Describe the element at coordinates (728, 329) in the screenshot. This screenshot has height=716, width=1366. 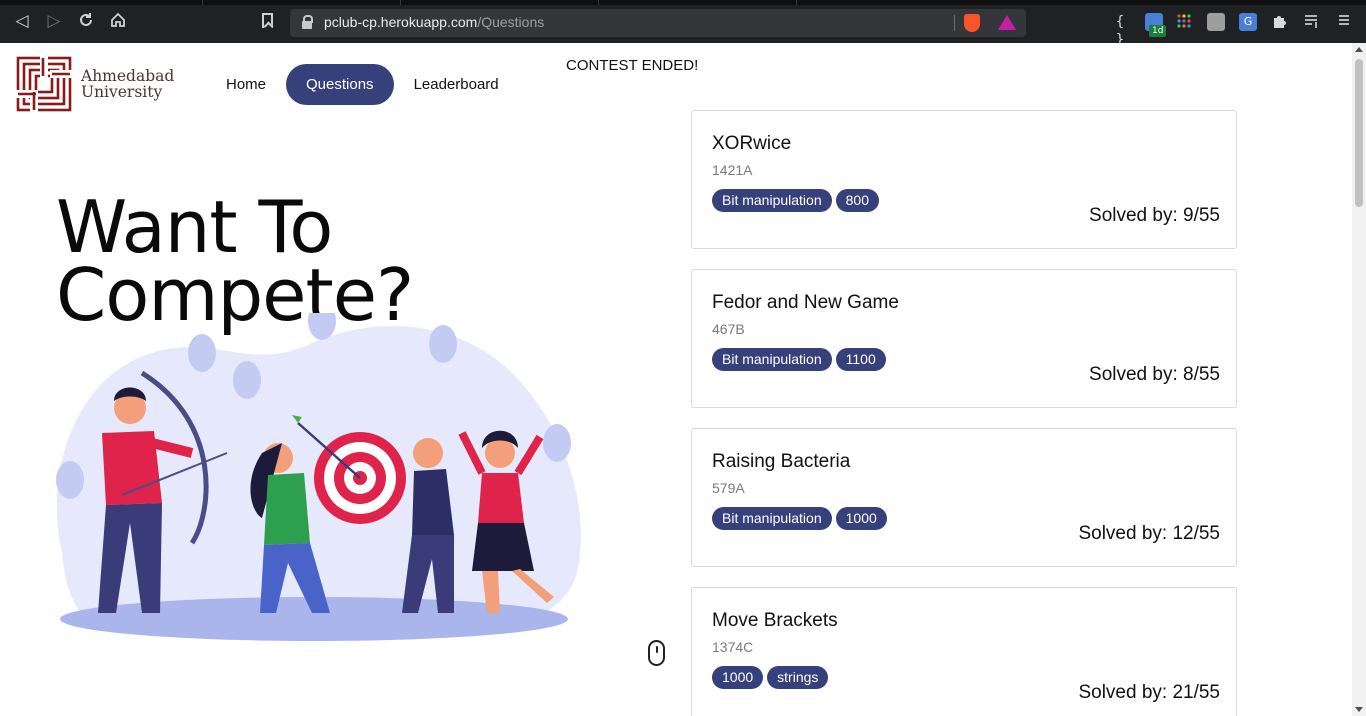
I see `question-code: 467B` at that location.